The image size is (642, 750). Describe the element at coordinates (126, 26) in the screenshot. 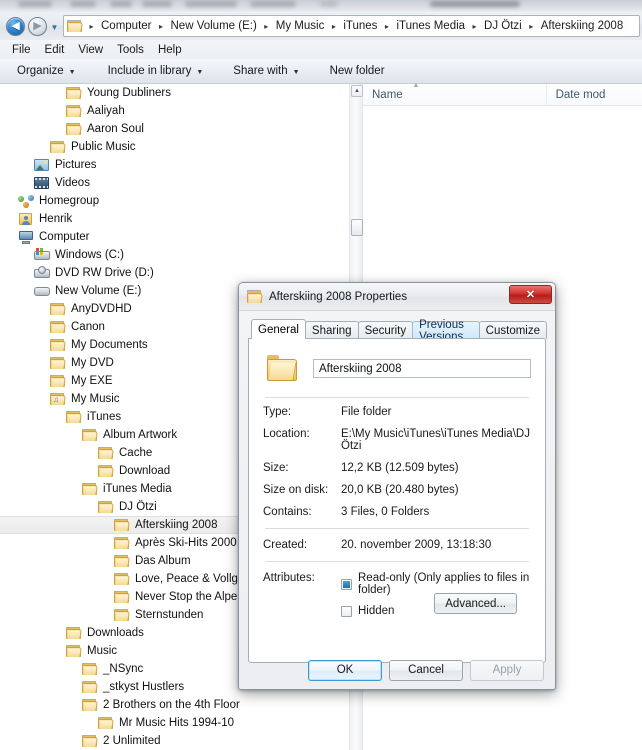

I see `breadcrumb-computer: Computer` at that location.